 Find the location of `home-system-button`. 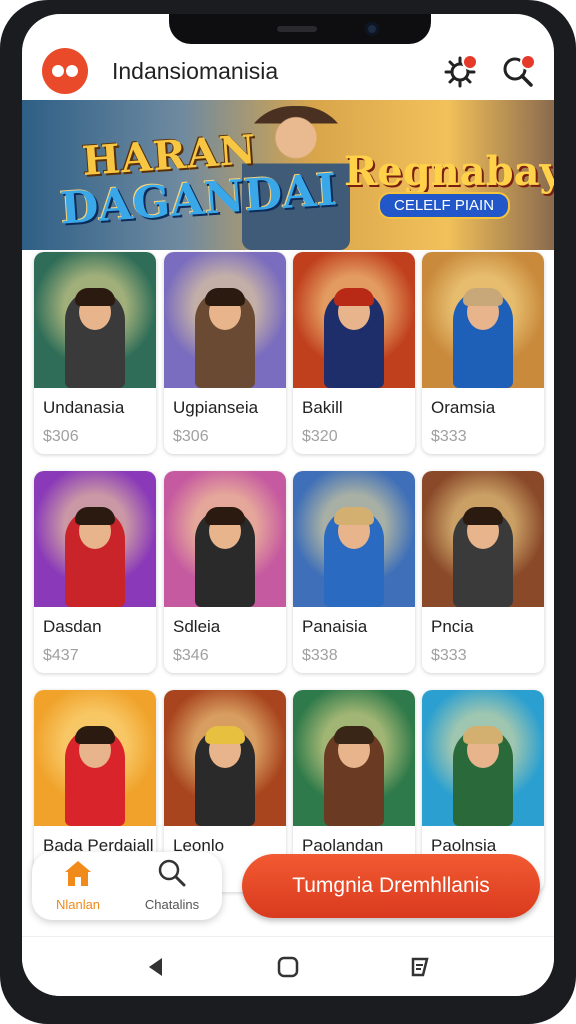

home-system-button is located at coordinates (288, 969).